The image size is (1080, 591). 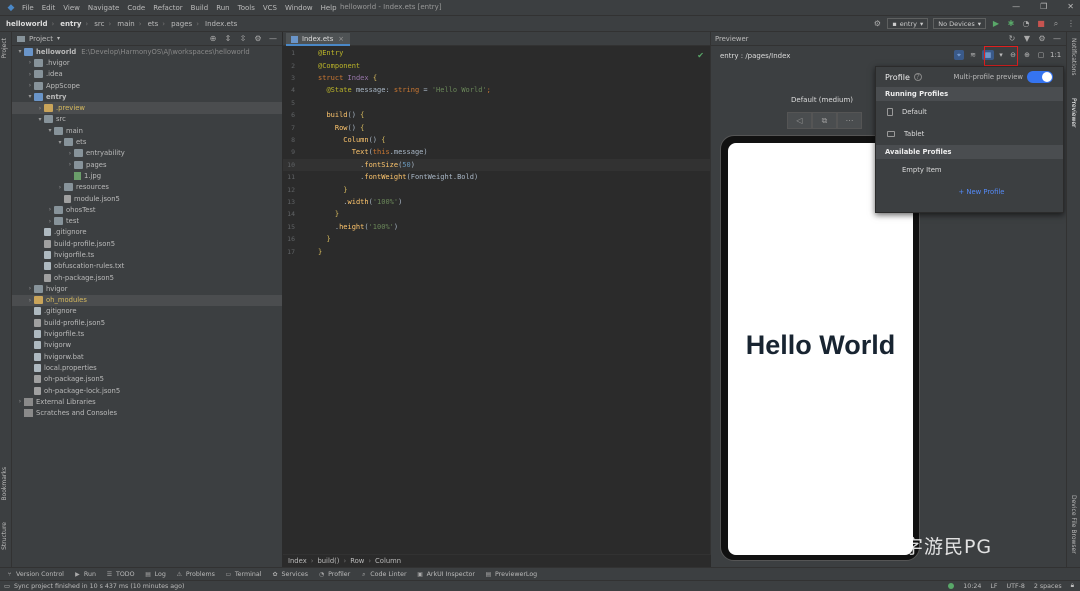 I want to click on tree-item: › pages, so click(x=147, y=164).